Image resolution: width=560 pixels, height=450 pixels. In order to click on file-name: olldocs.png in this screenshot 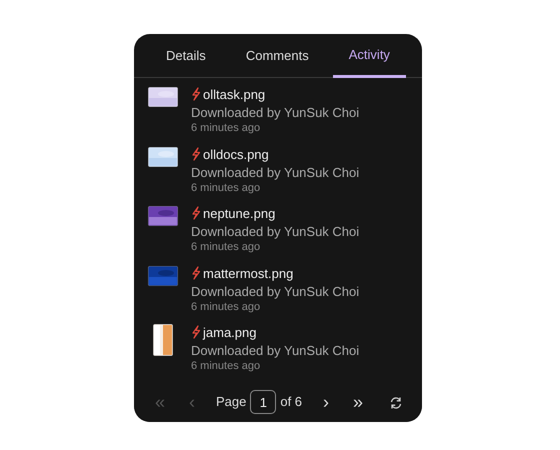, I will do `click(236, 154)`.